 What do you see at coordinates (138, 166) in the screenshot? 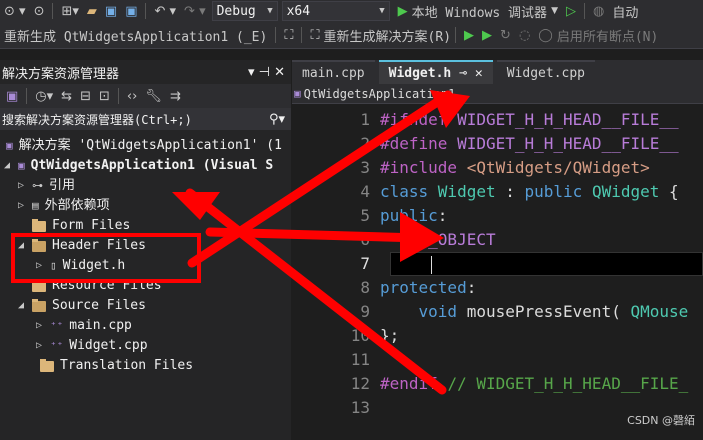
I see `project-node: ◢ ▣ QtWidgetsApplication1 (Visual S` at bounding box center [138, 166].